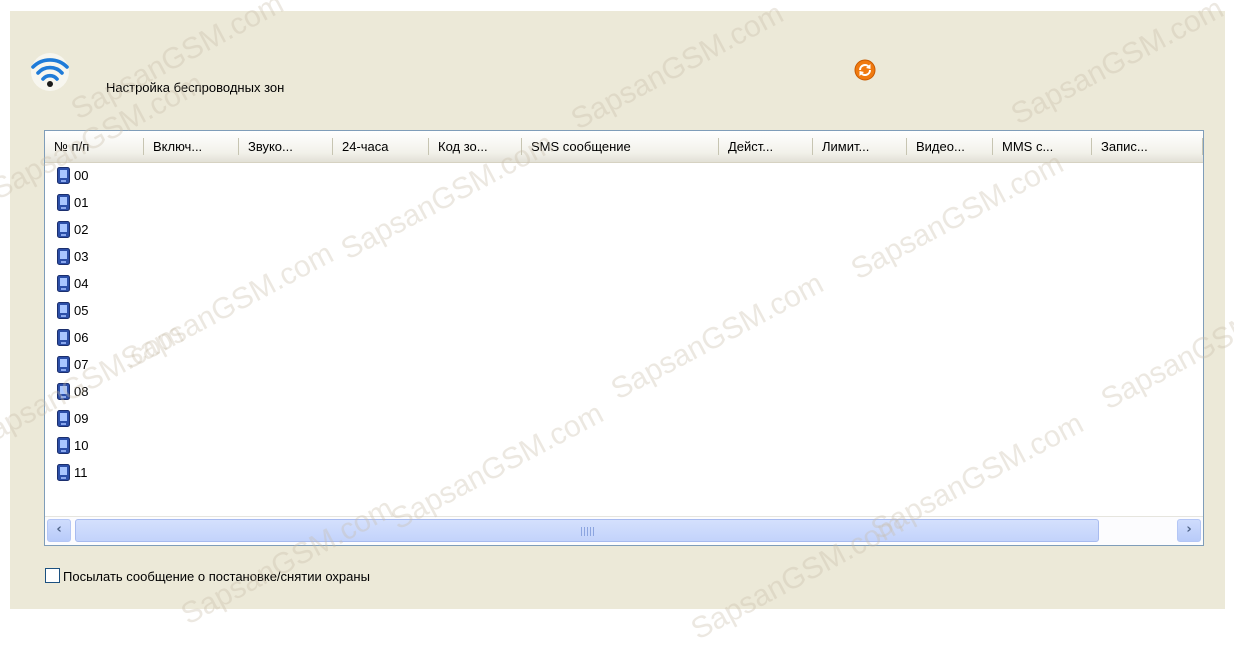  I want to click on column-header-number: № п/п, so click(94, 146).